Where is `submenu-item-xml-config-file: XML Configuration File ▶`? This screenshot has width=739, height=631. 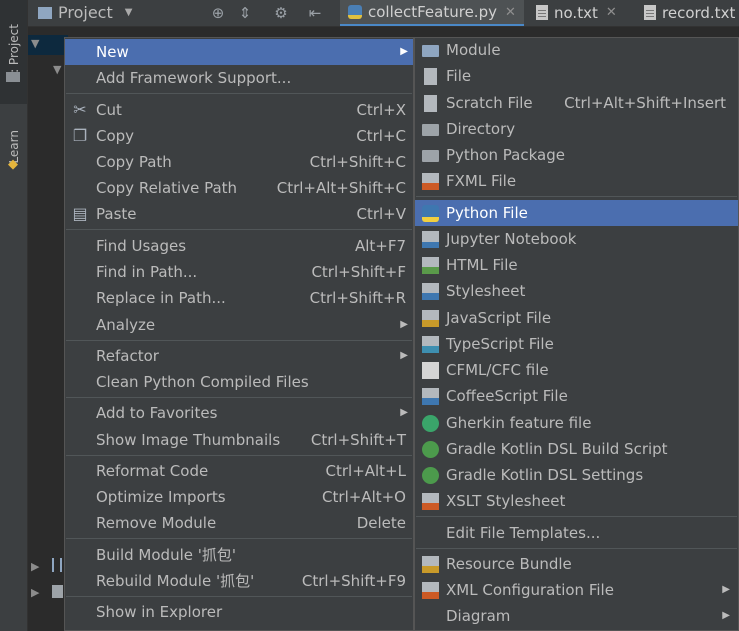
submenu-item-xml-config-file: XML Configuration File ▶ is located at coordinates (576, 590).